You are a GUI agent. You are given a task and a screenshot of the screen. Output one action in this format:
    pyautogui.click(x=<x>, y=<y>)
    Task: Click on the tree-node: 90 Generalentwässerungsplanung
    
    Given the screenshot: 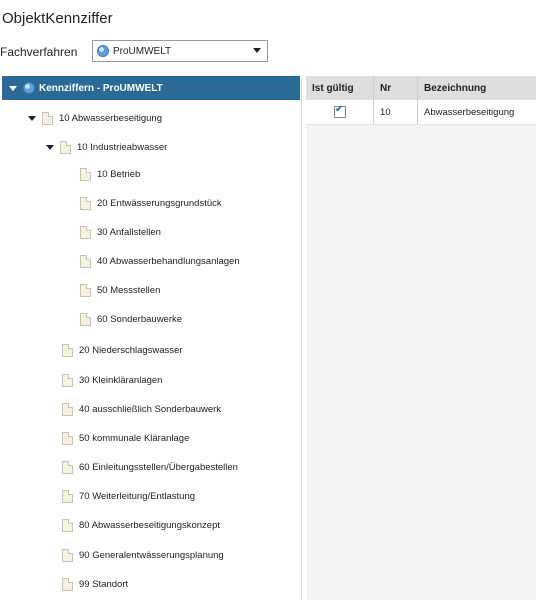 What is the action you would take?
    pyautogui.click(x=143, y=555)
    